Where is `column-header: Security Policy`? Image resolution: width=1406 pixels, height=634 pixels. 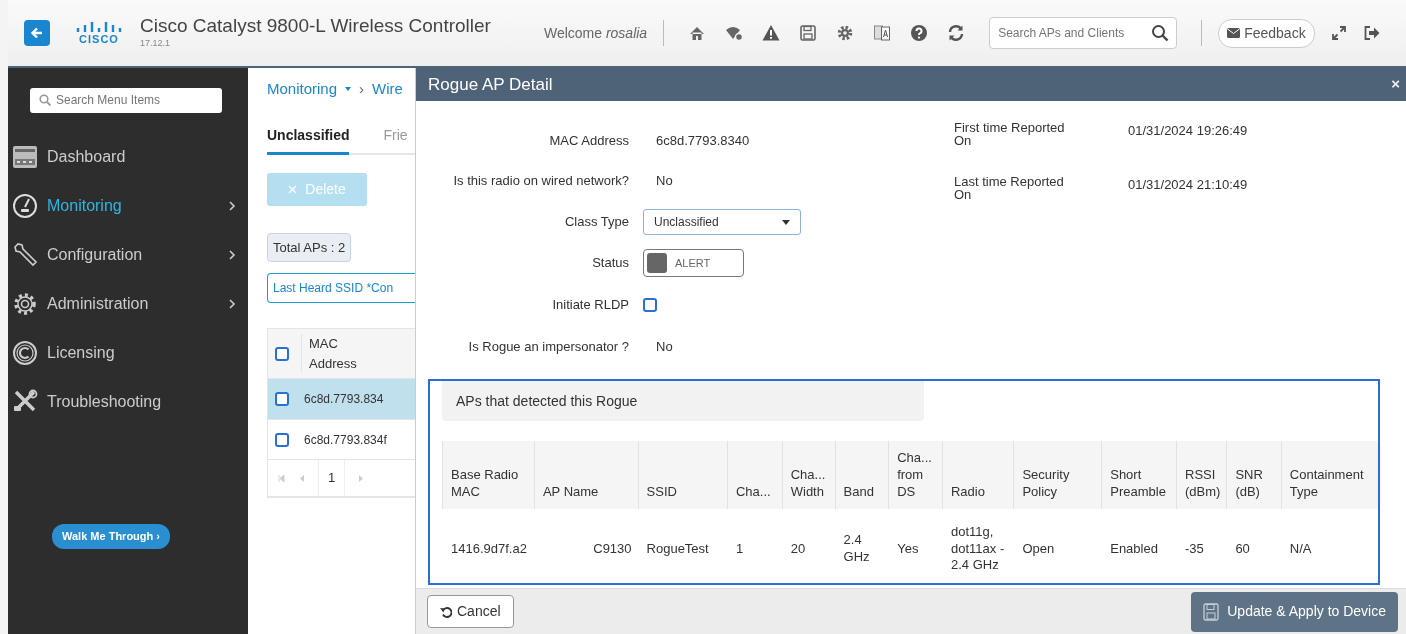
column-header: Security Policy is located at coordinates (1057, 475).